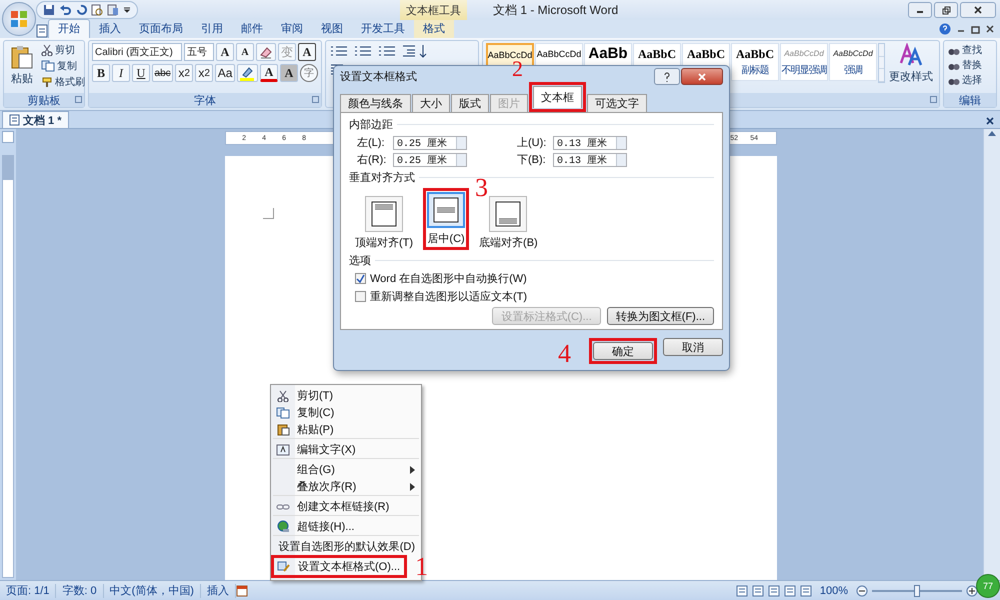 The width and height of the screenshot is (1000, 600). What do you see at coordinates (970, 50) in the screenshot?
I see `find-button: 查找` at bounding box center [970, 50].